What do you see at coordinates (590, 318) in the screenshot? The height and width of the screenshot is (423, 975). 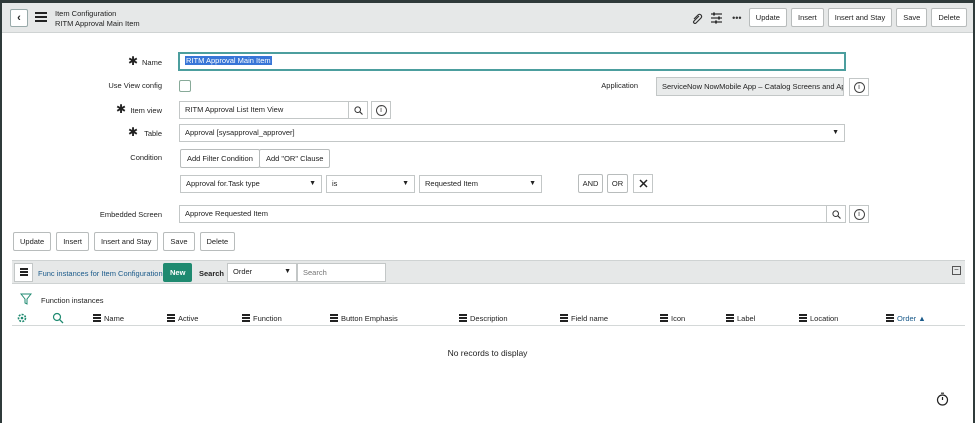 I see `column-label: Field name` at bounding box center [590, 318].